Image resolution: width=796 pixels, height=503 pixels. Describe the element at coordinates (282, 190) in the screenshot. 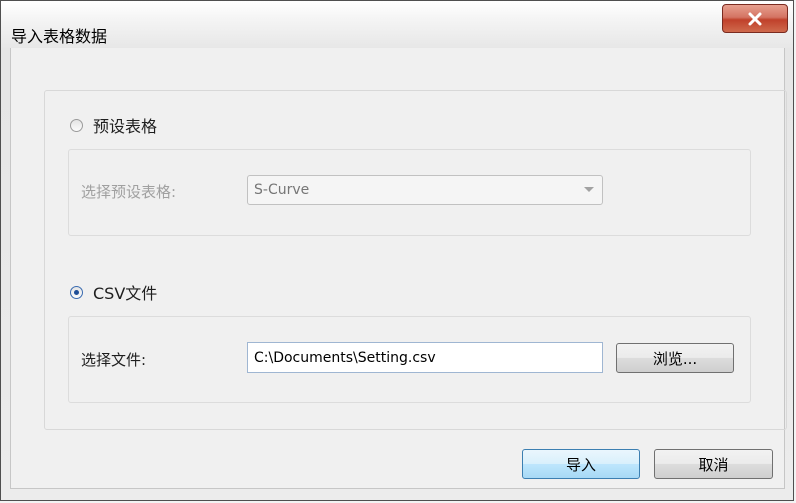

I see `preset-select-value: S-Curve` at that location.